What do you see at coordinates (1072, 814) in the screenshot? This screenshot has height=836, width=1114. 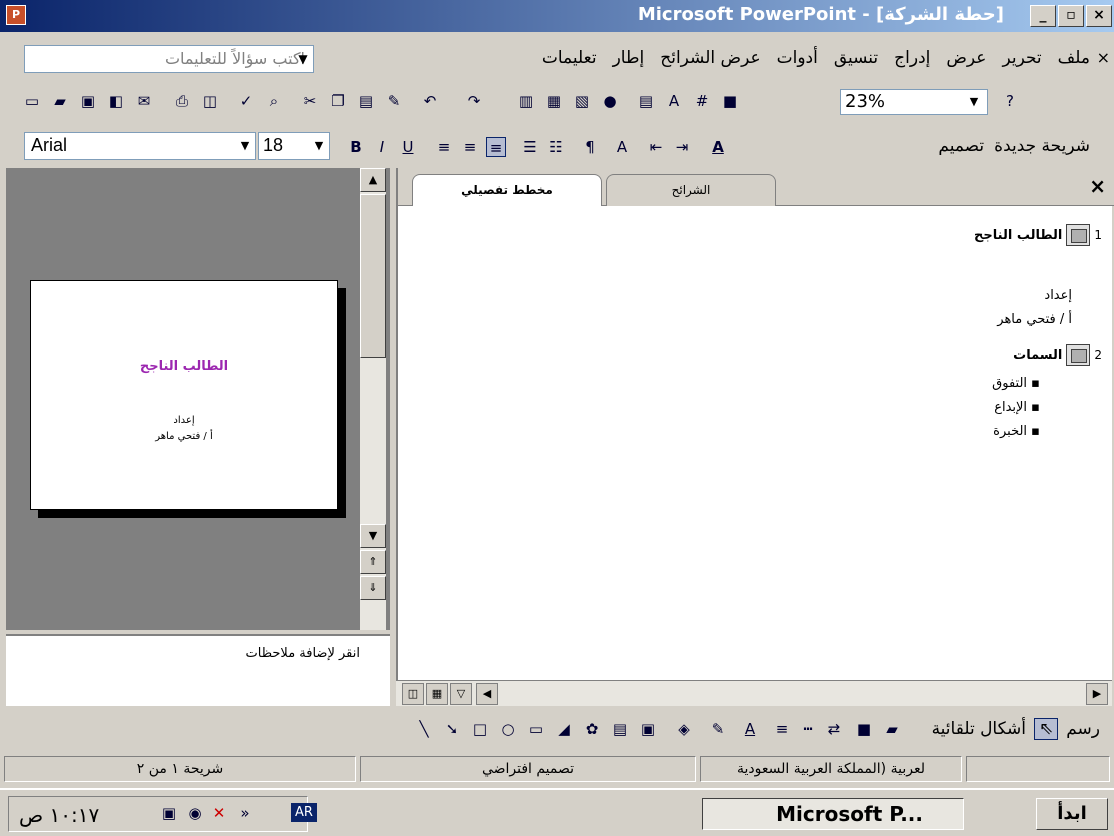 I see `start-button: ابدأ` at bounding box center [1072, 814].